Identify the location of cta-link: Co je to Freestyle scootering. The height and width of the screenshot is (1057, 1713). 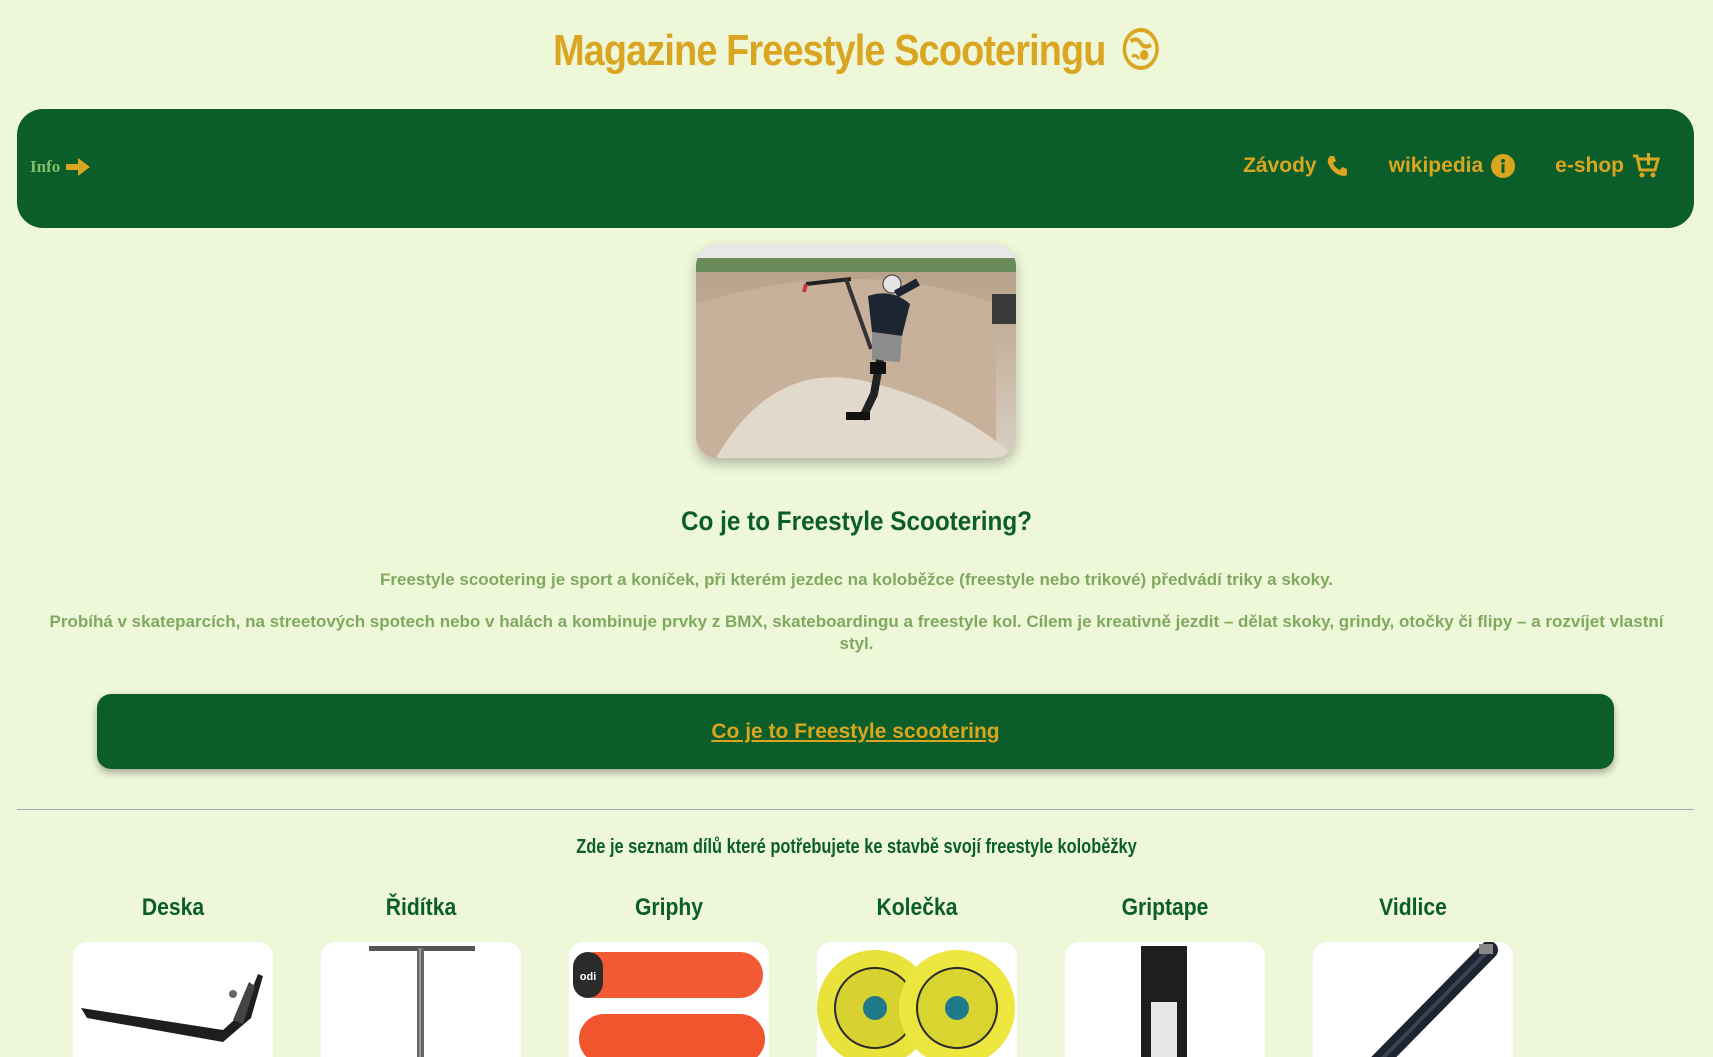
(855, 732).